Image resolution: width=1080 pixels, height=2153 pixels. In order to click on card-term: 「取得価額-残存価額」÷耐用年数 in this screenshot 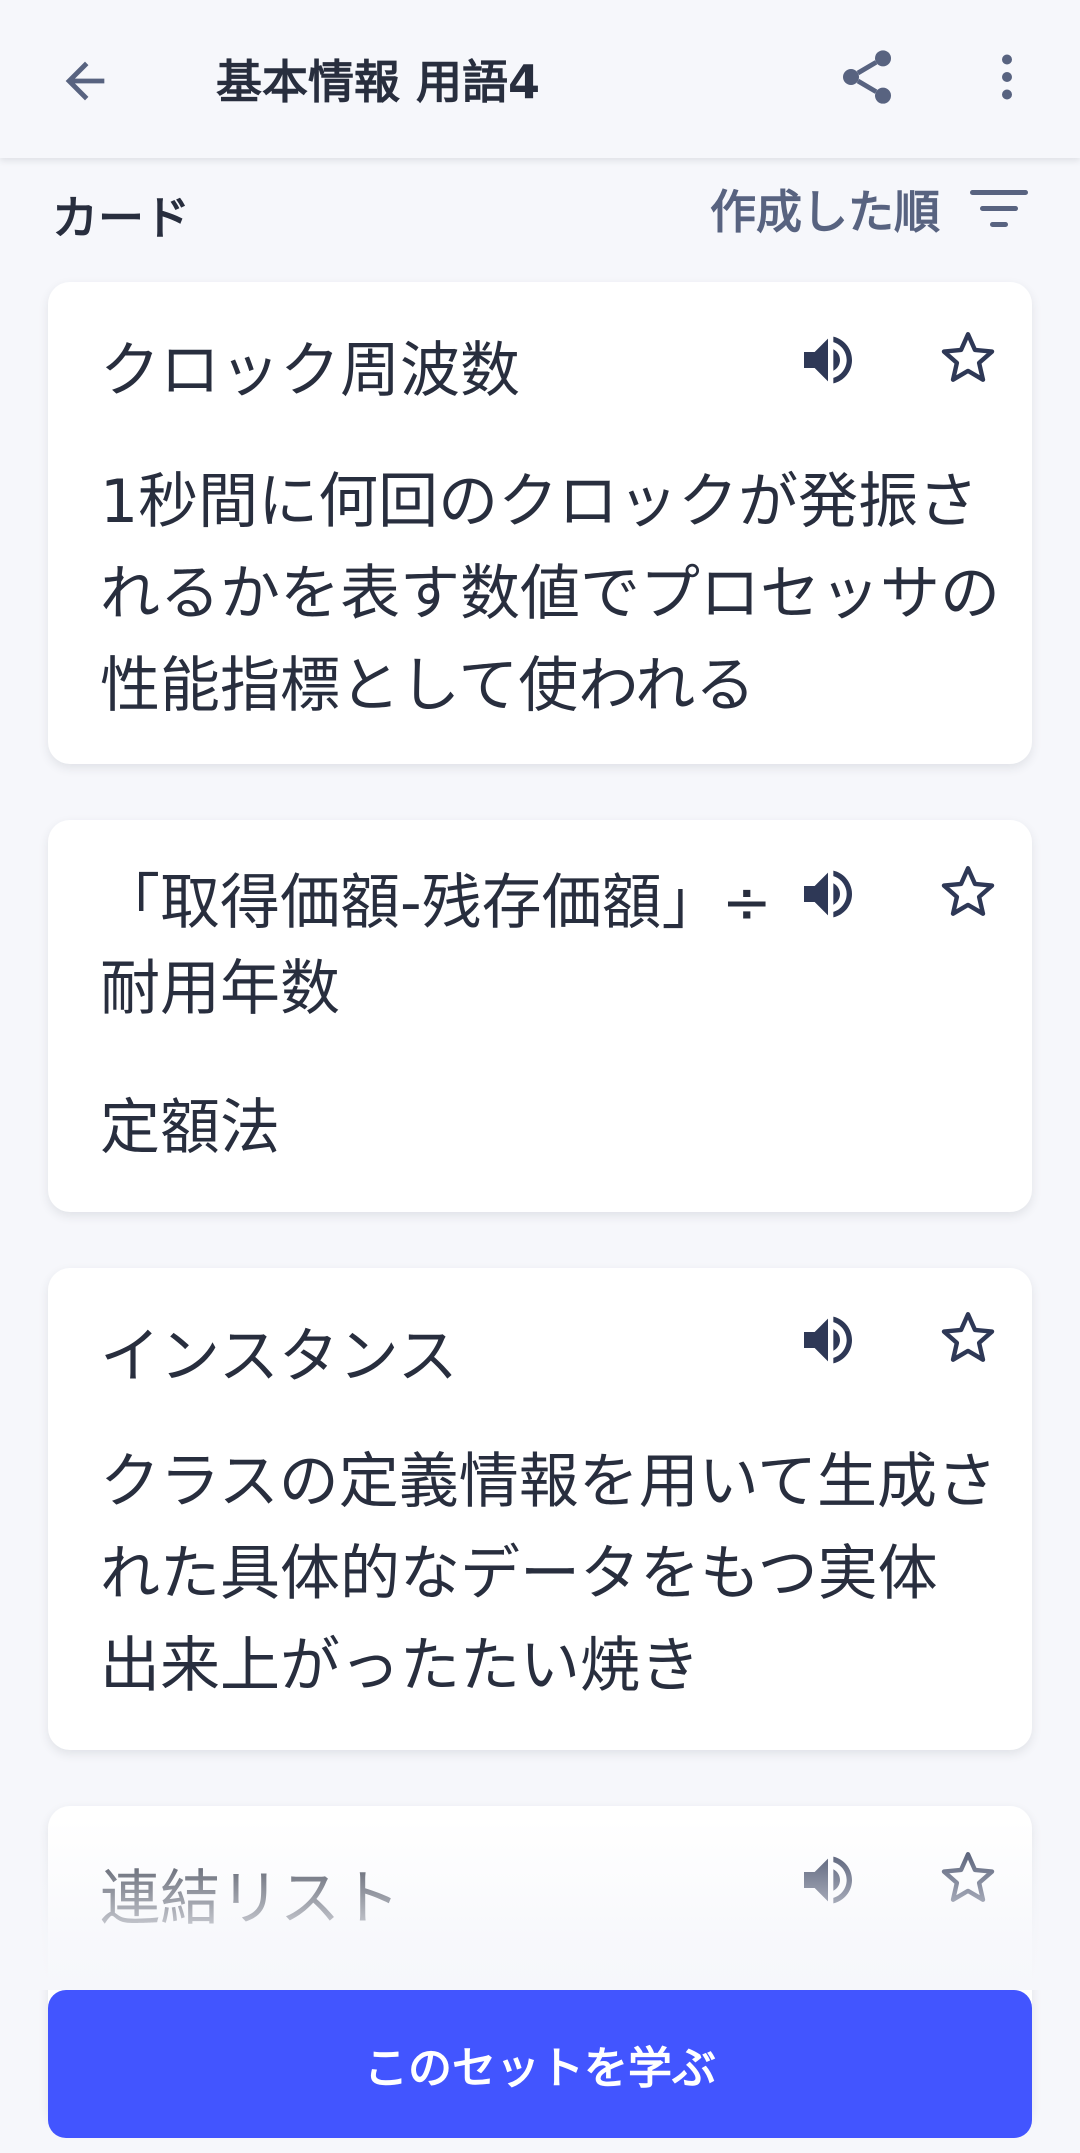, I will do `click(436, 946)`.